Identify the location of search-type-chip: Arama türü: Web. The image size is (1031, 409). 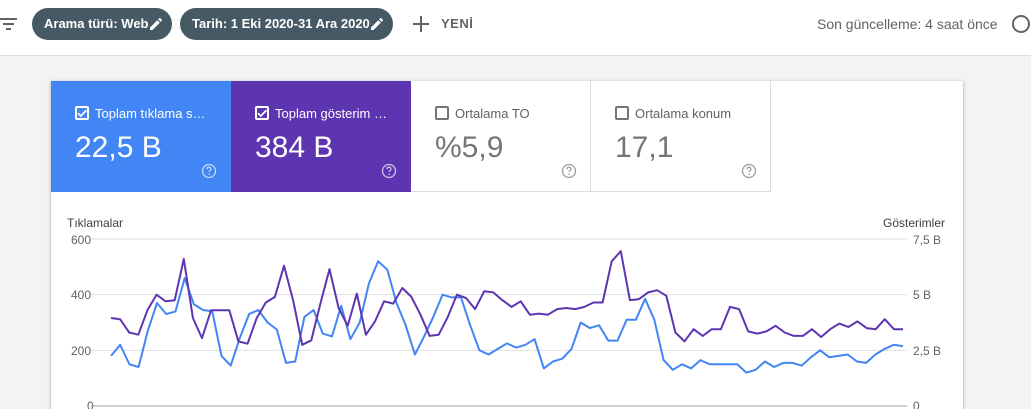
(102, 24).